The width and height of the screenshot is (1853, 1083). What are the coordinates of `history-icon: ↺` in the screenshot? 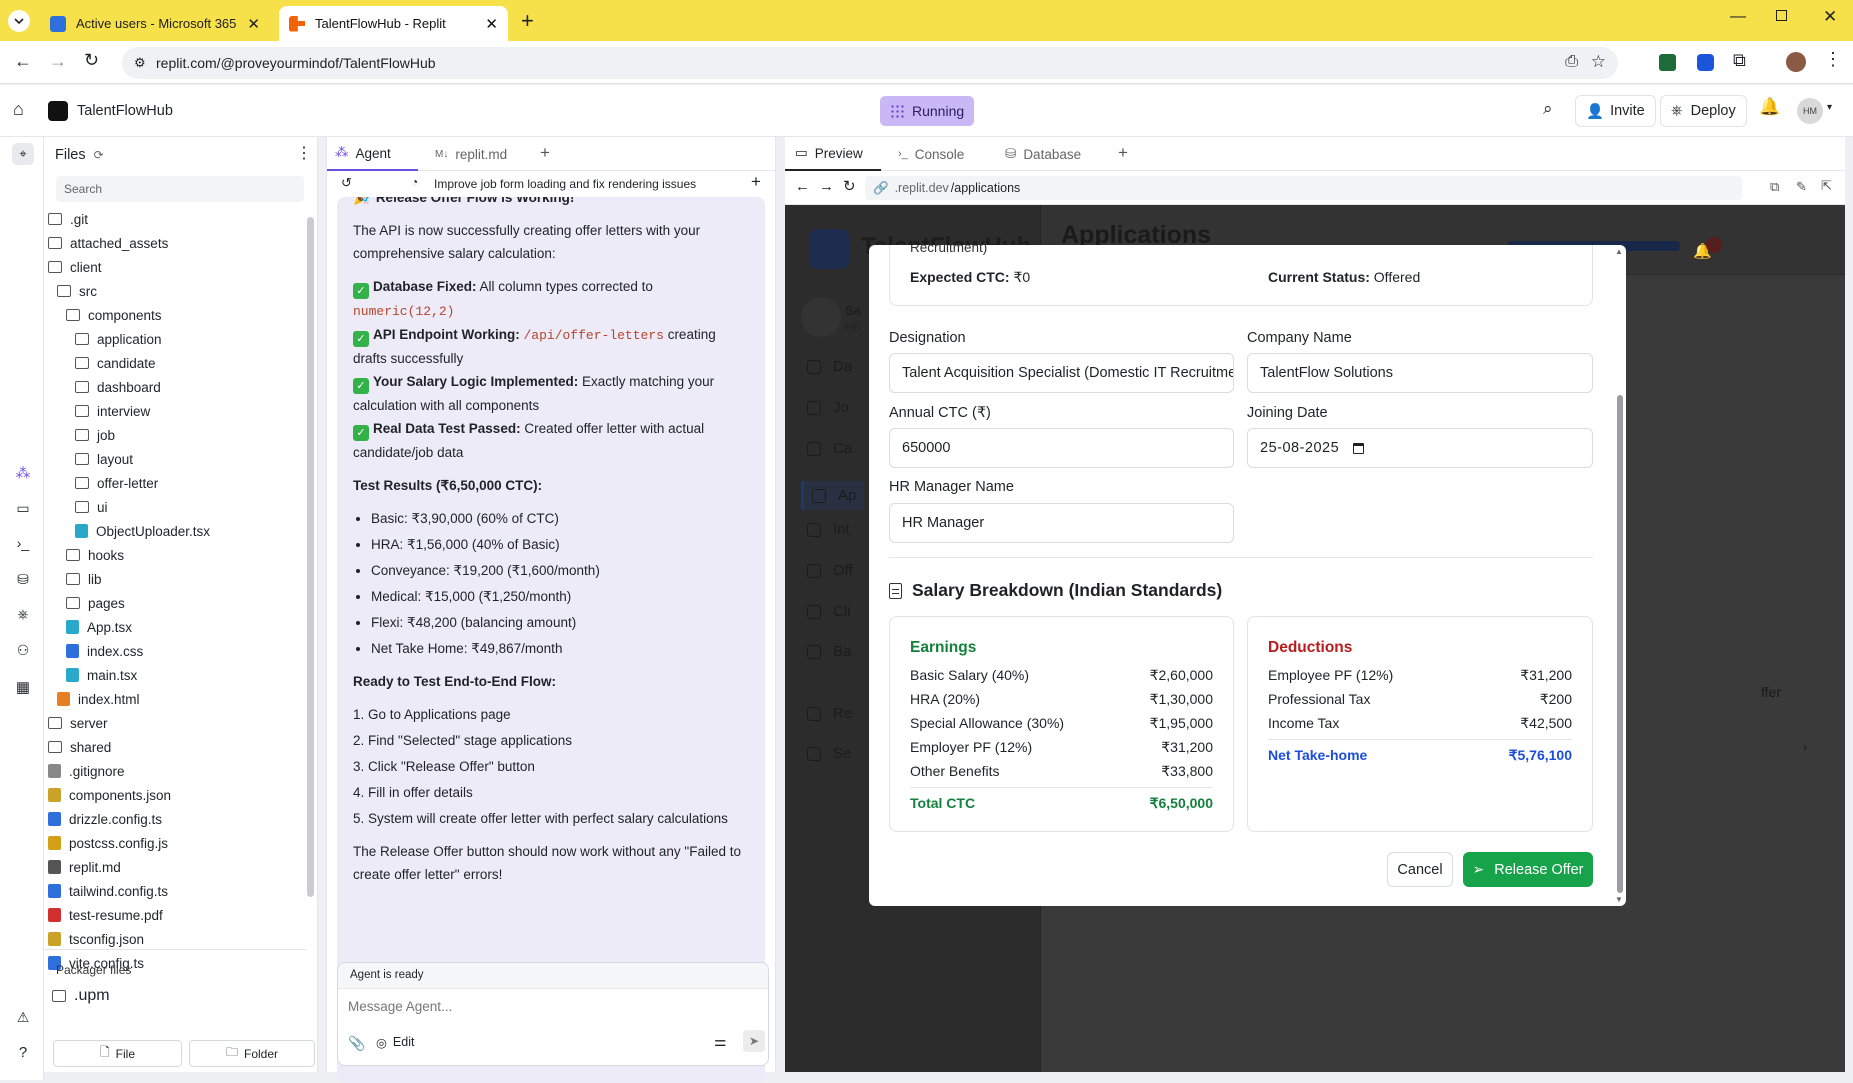 It's located at (346, 183).